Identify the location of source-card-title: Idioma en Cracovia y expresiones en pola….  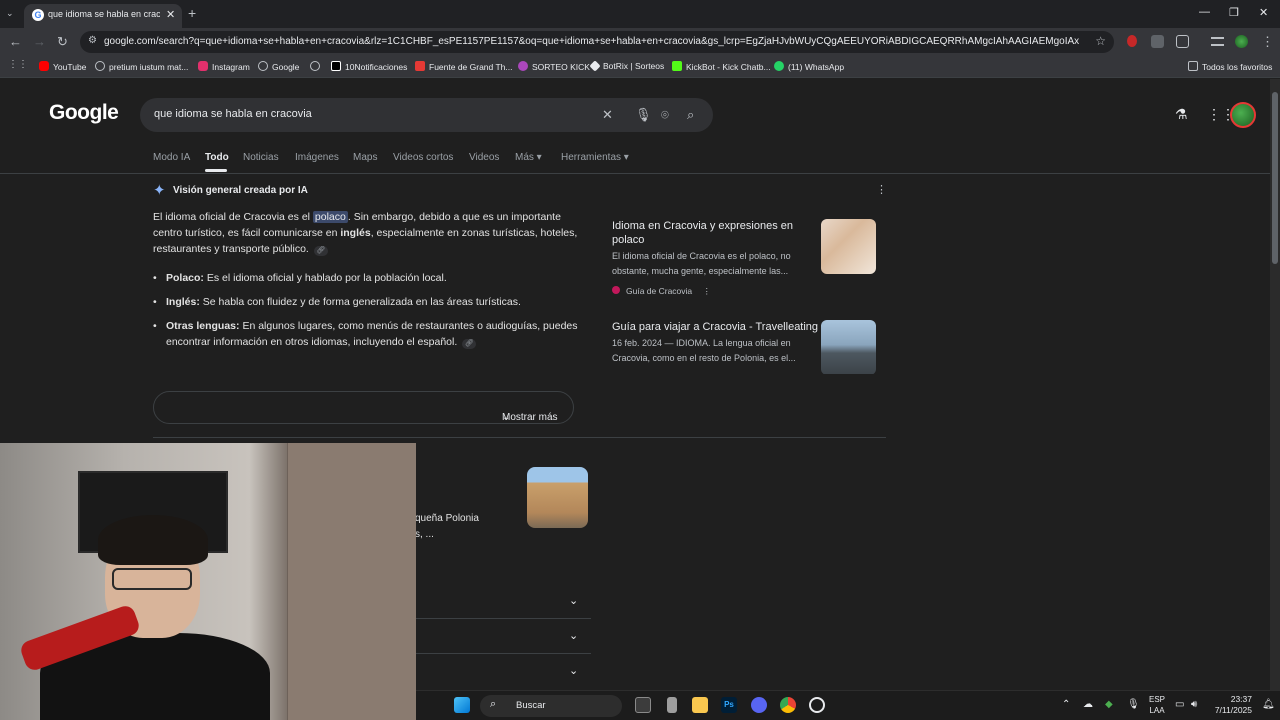
(712, 233).